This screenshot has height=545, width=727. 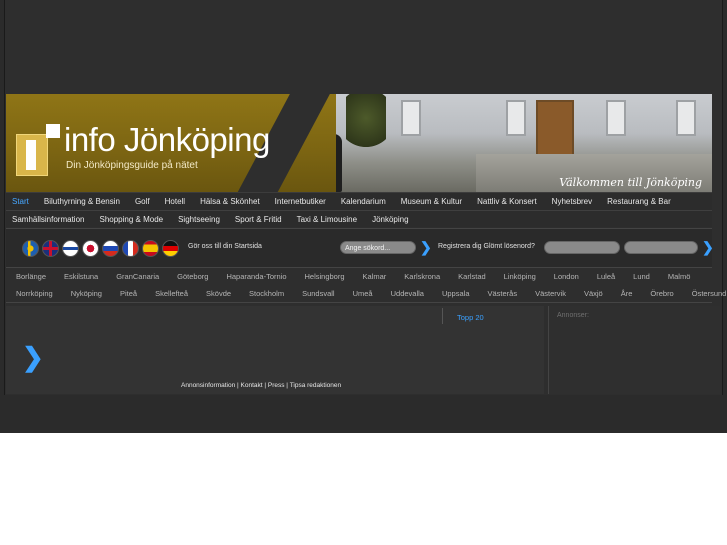 I want to click on login-go-icon: ❯, so click(x=708, y=247).